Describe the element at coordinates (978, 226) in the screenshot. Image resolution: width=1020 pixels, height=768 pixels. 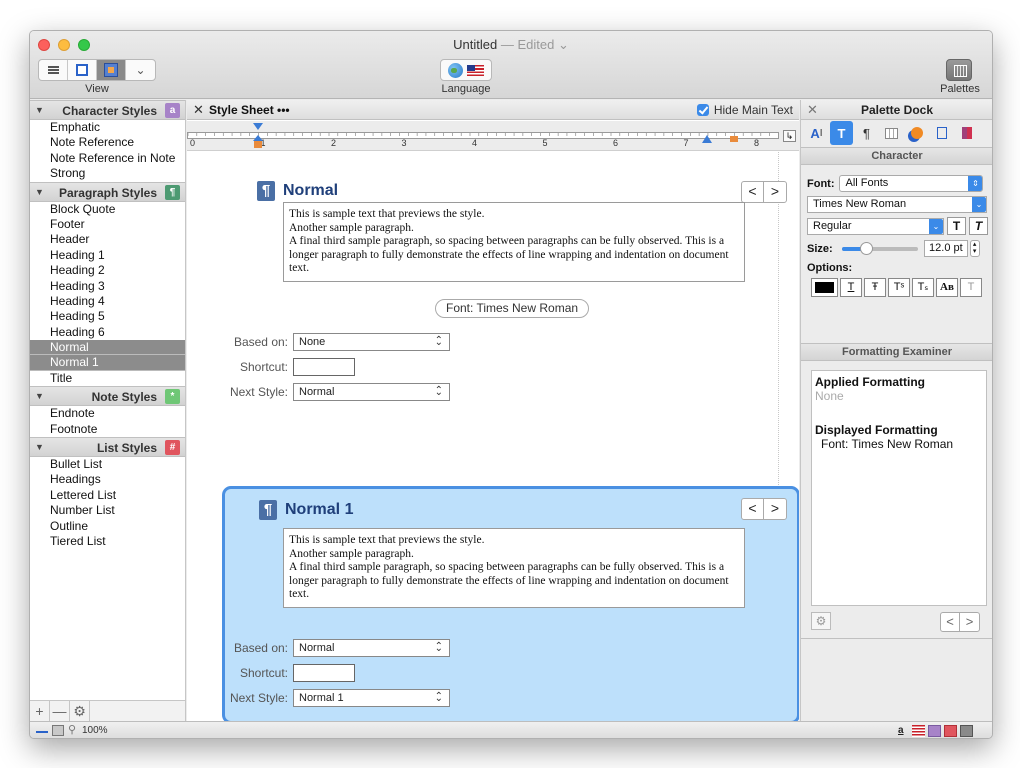
I see `italic-button: T` at that location.